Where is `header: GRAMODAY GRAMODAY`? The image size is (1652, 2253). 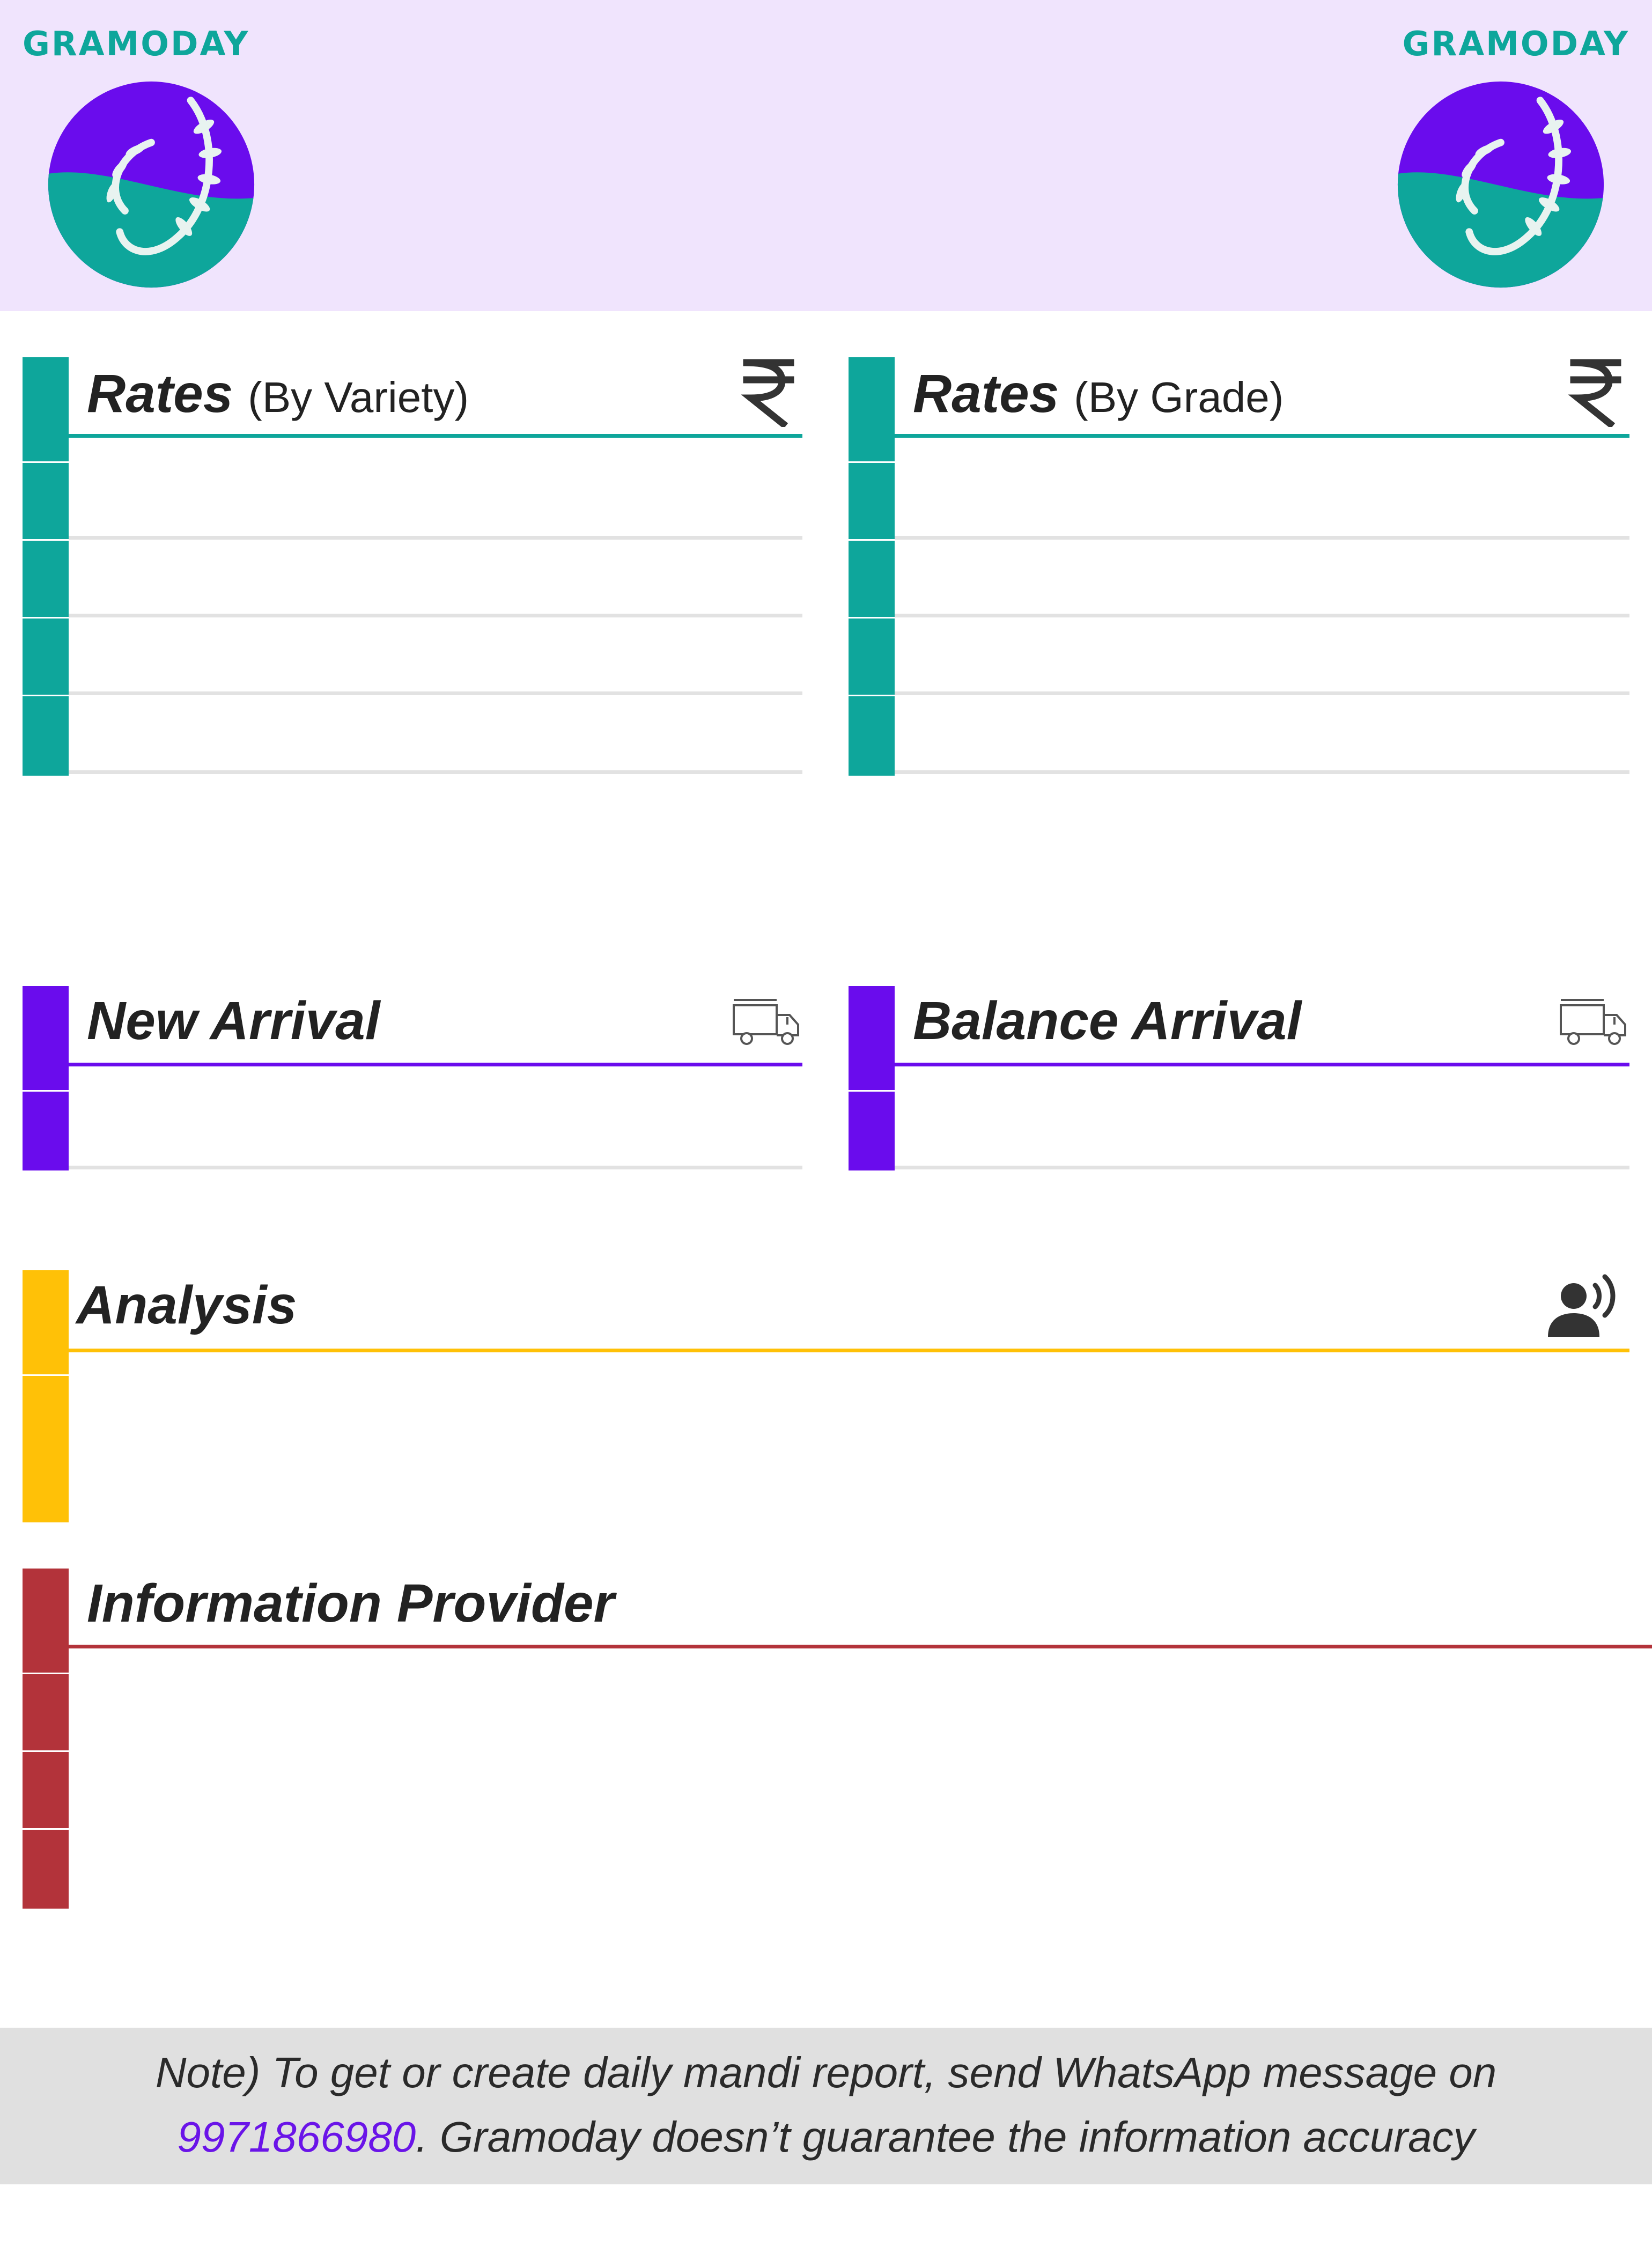 header: GRAMODAY GRAMODAY is located at coordinates (826, 156).